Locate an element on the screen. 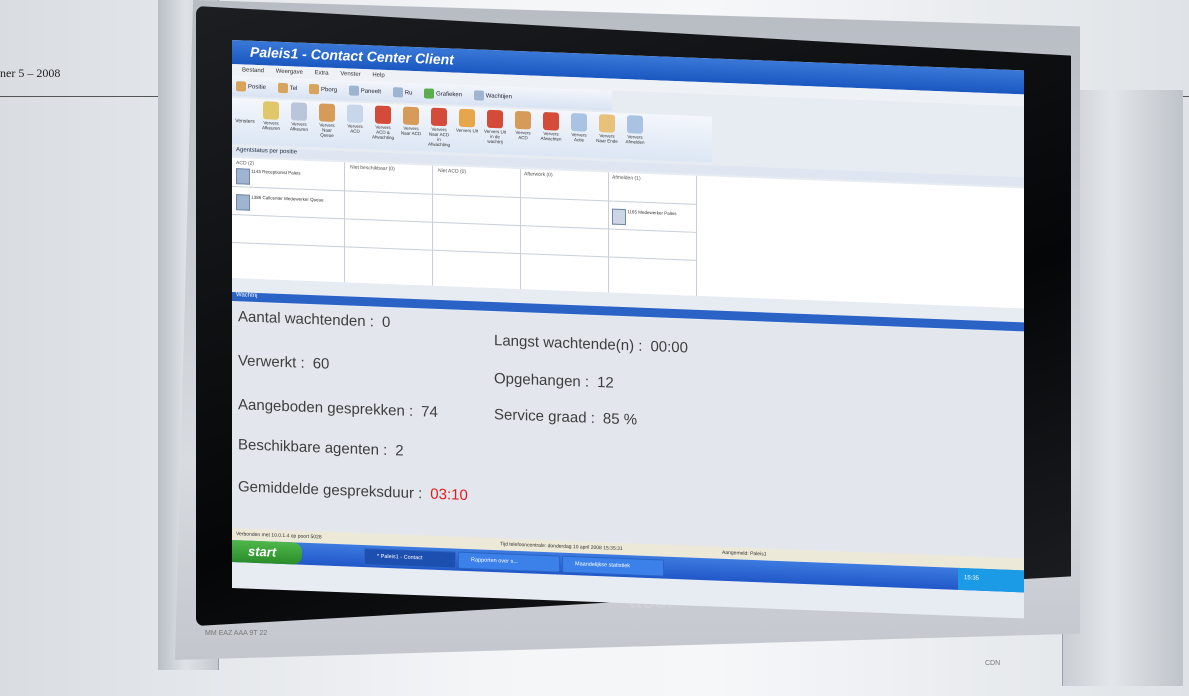  agent-card: 1386 Callcenter Medewerker Queue is located at coordinates (280, 203).